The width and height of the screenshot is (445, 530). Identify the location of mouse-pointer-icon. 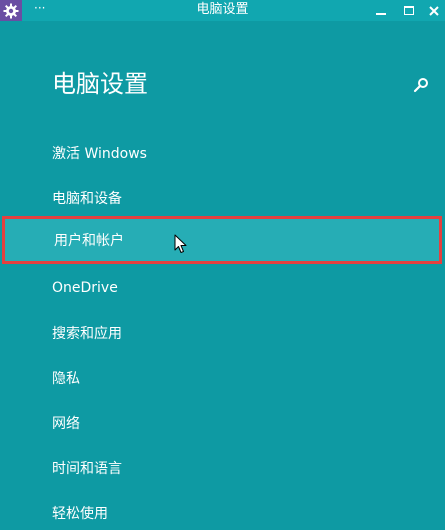
(180, 243).